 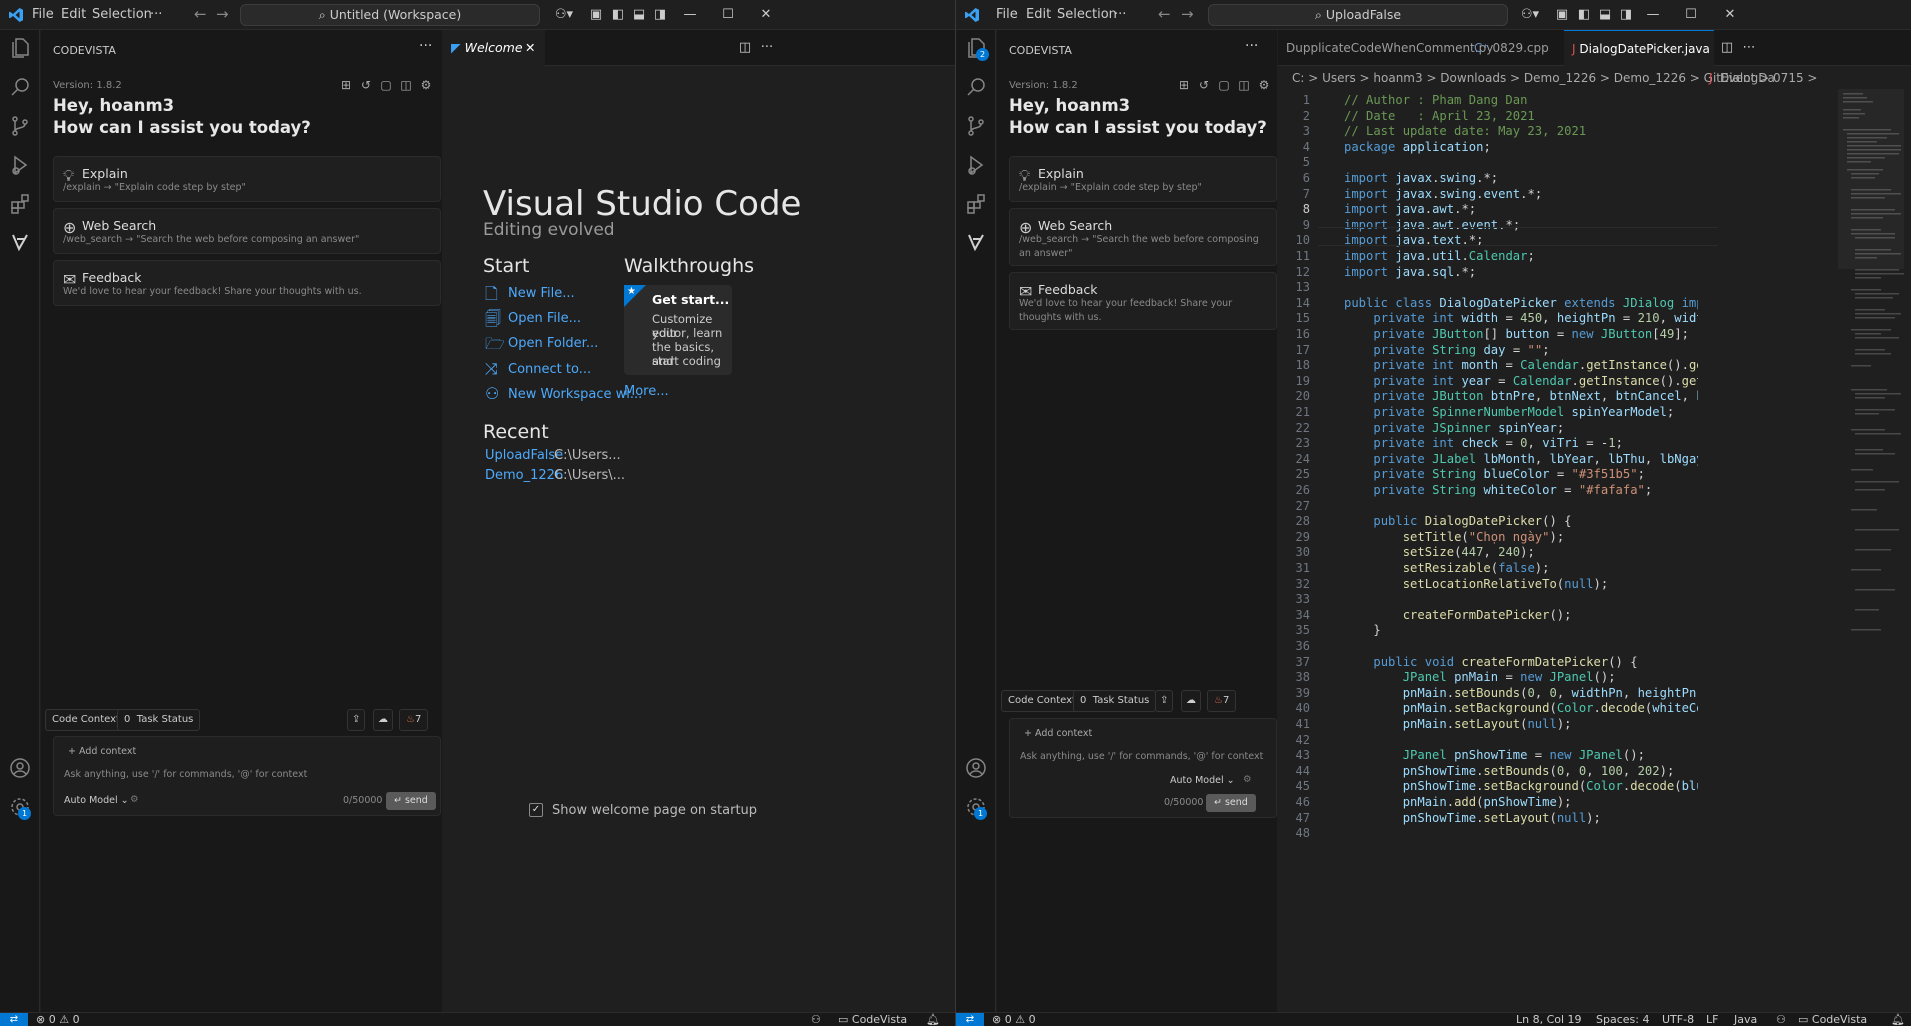 What do you see at coordinates (494, 48) in the screenshot?
I see `tab-welcome: ◤ Welcome ✕` at bounding box center [494, 48].